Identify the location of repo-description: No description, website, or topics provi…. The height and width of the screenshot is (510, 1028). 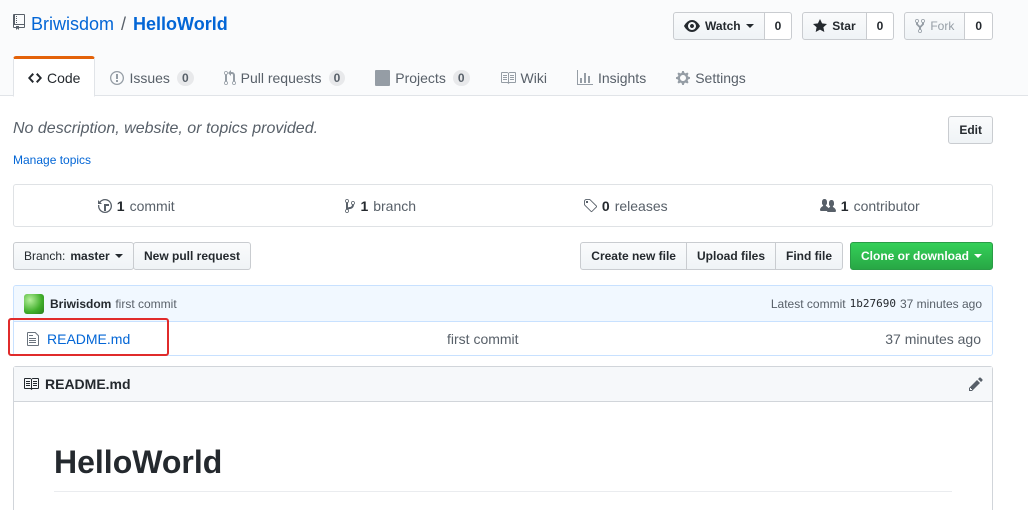
(166, 128).